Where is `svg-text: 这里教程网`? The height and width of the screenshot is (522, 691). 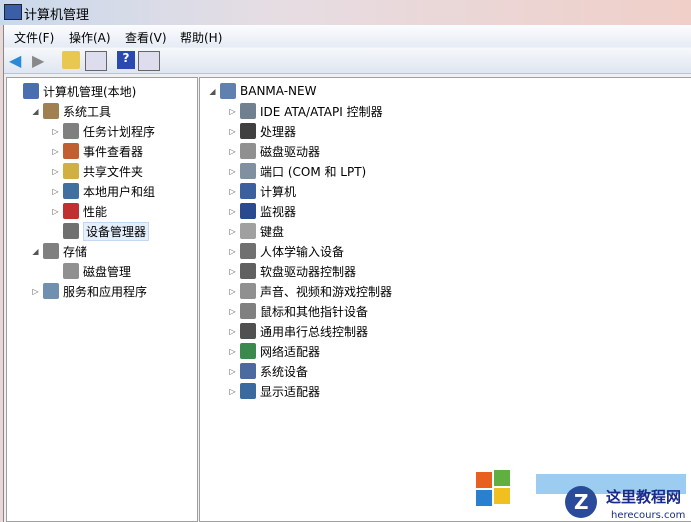 svg-text: 这里教程网 is located at coordinates (643, 497).